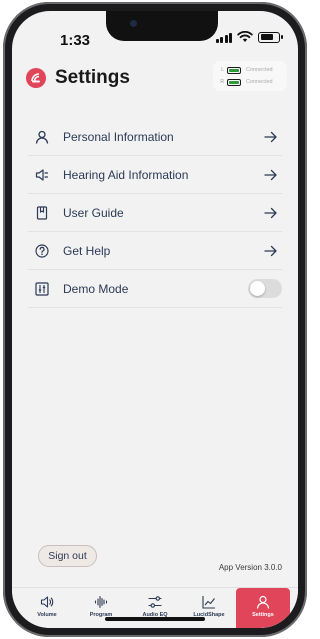 The image size is (320, 639). Describe the element at coordinates (126, 174) in the screenshot. I see `menu-item-label: Hearing Aid Information` at that location.